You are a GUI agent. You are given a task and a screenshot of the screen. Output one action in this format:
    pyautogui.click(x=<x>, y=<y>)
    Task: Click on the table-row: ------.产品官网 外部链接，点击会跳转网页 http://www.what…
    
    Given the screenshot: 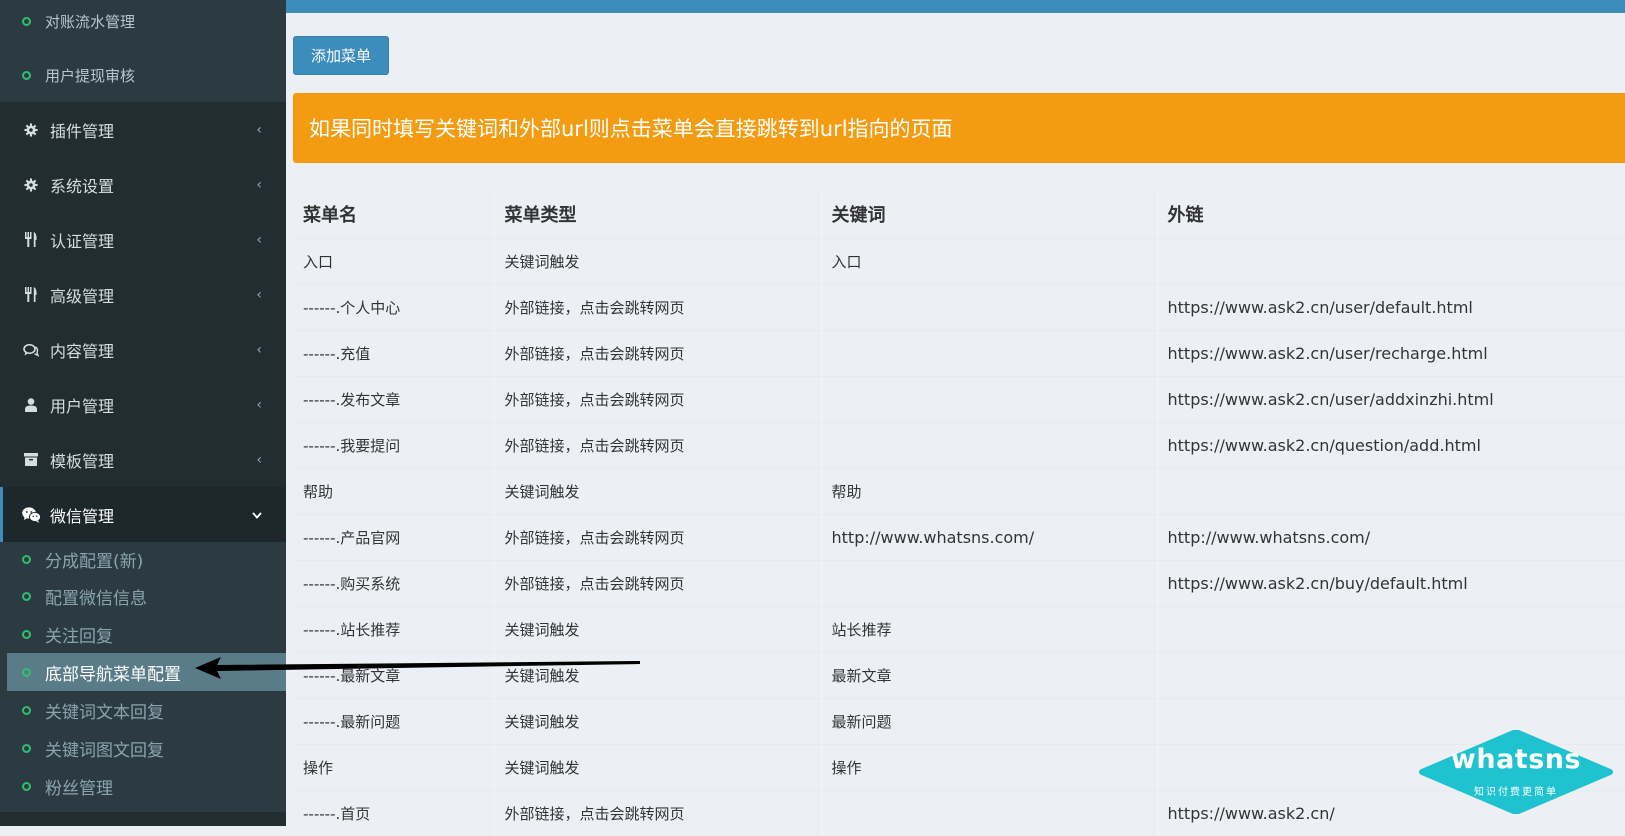 What is the action you would take?
    pyautogui.click(x=959, y=536)
    